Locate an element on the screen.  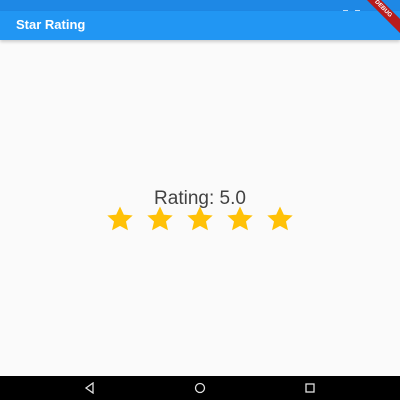
home-circle-icon is located at coordinates (200, 388).